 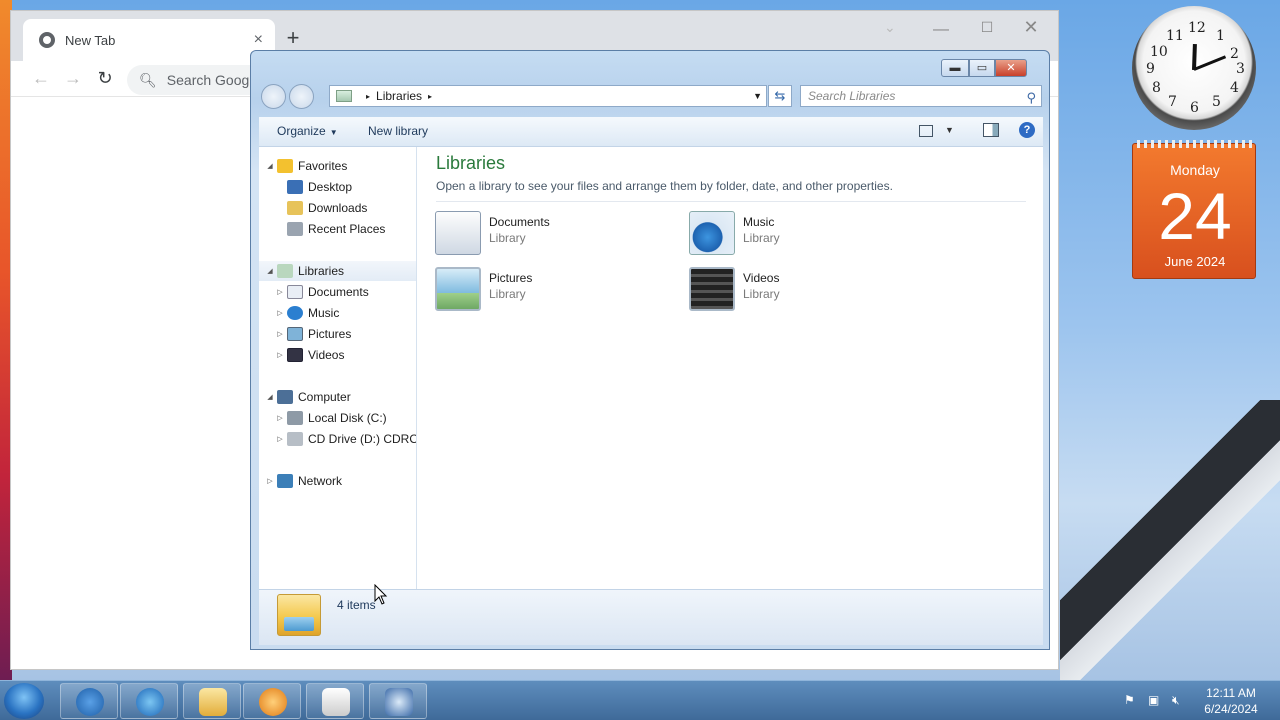 I want to click on pictures-icon, so click(x=458, y=289).